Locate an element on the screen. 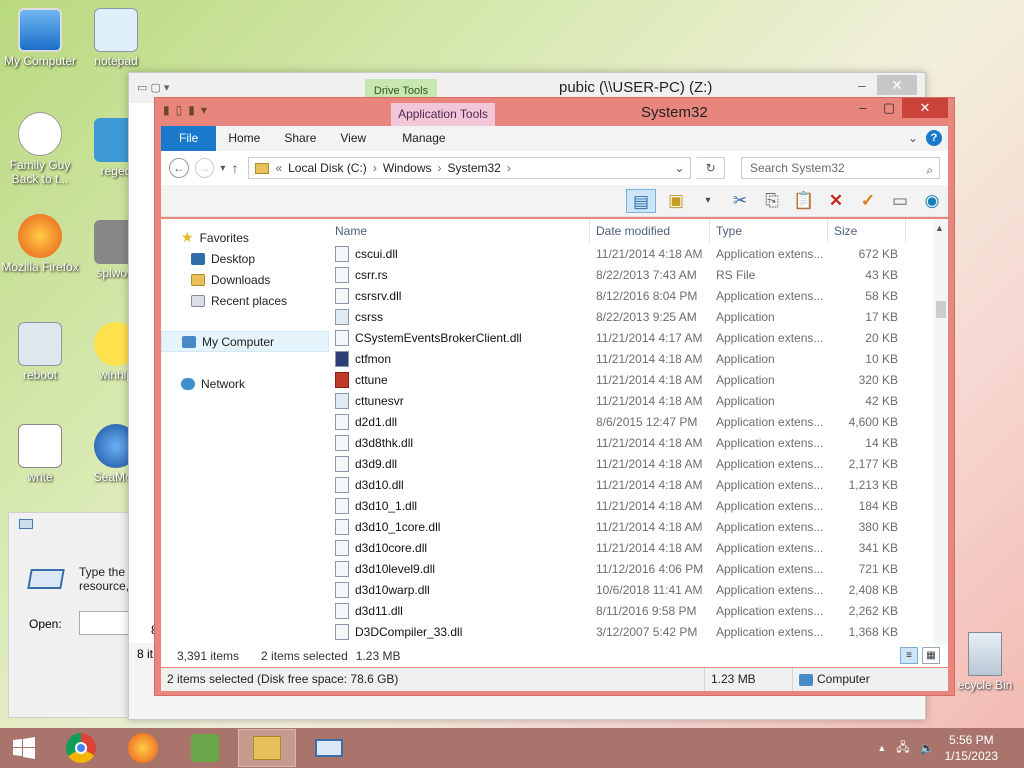  scroll-up-icon: ▲ is located at coordinates (939, 228).